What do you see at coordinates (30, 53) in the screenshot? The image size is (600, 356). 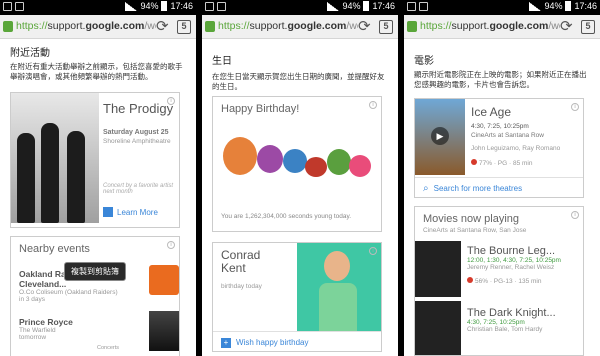 I see `section-title: 附近活動` at bounding box center [30, 53].